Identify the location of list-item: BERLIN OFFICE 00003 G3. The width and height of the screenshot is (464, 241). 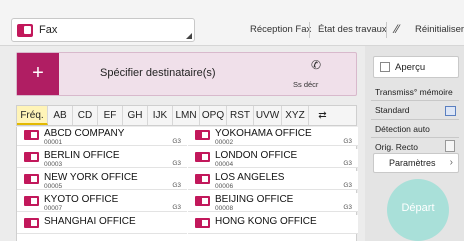
(102, 158).